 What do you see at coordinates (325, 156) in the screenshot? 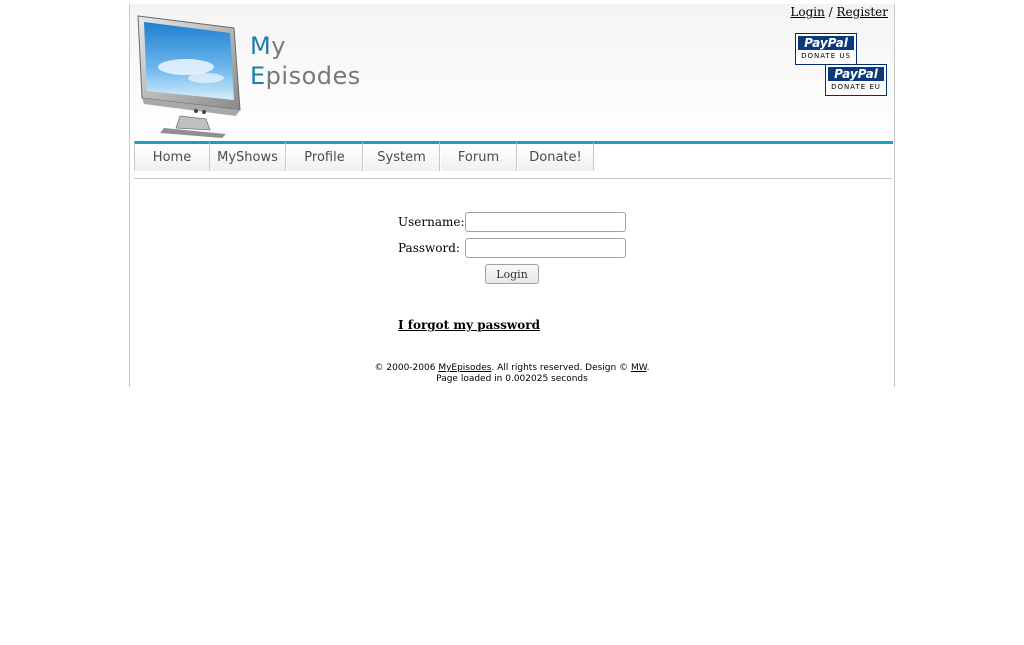
I see `tab-profile: Profile` at bounding box center [325, 156].